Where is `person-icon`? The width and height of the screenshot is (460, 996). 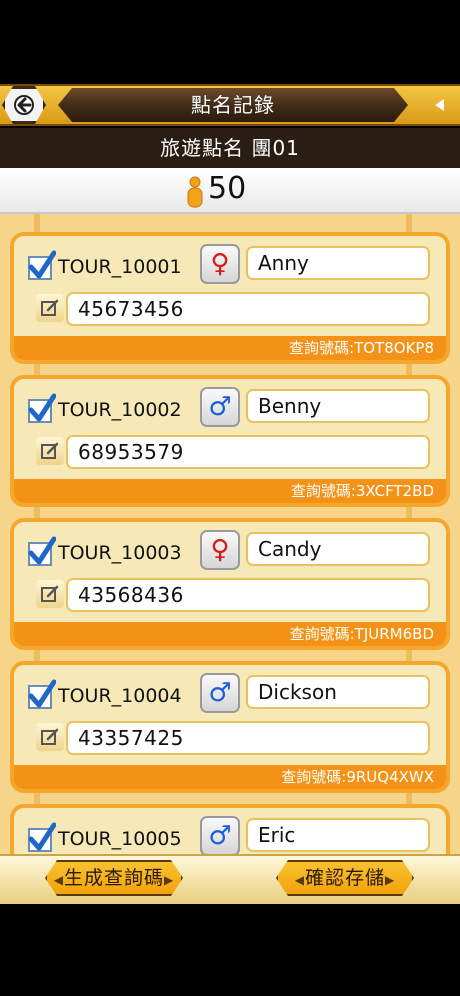
person-icon is located at coordinates (195, 192).